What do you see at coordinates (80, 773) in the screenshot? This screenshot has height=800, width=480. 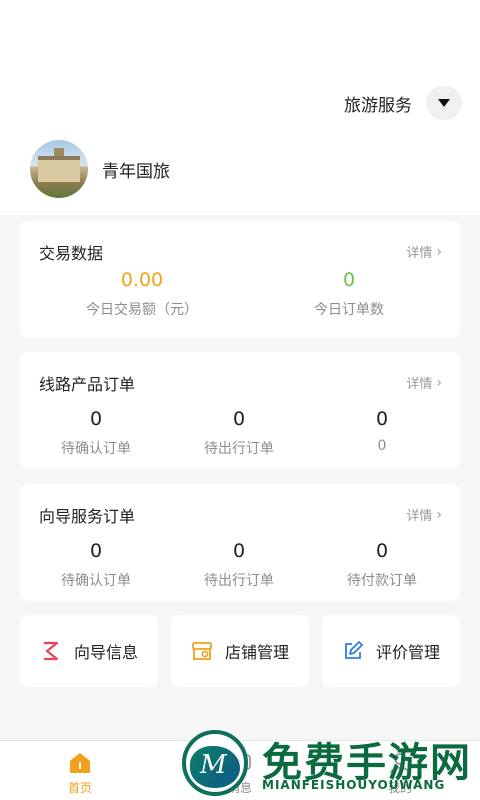 I see `tab-home: 首页` at bounding box center [80, 773].